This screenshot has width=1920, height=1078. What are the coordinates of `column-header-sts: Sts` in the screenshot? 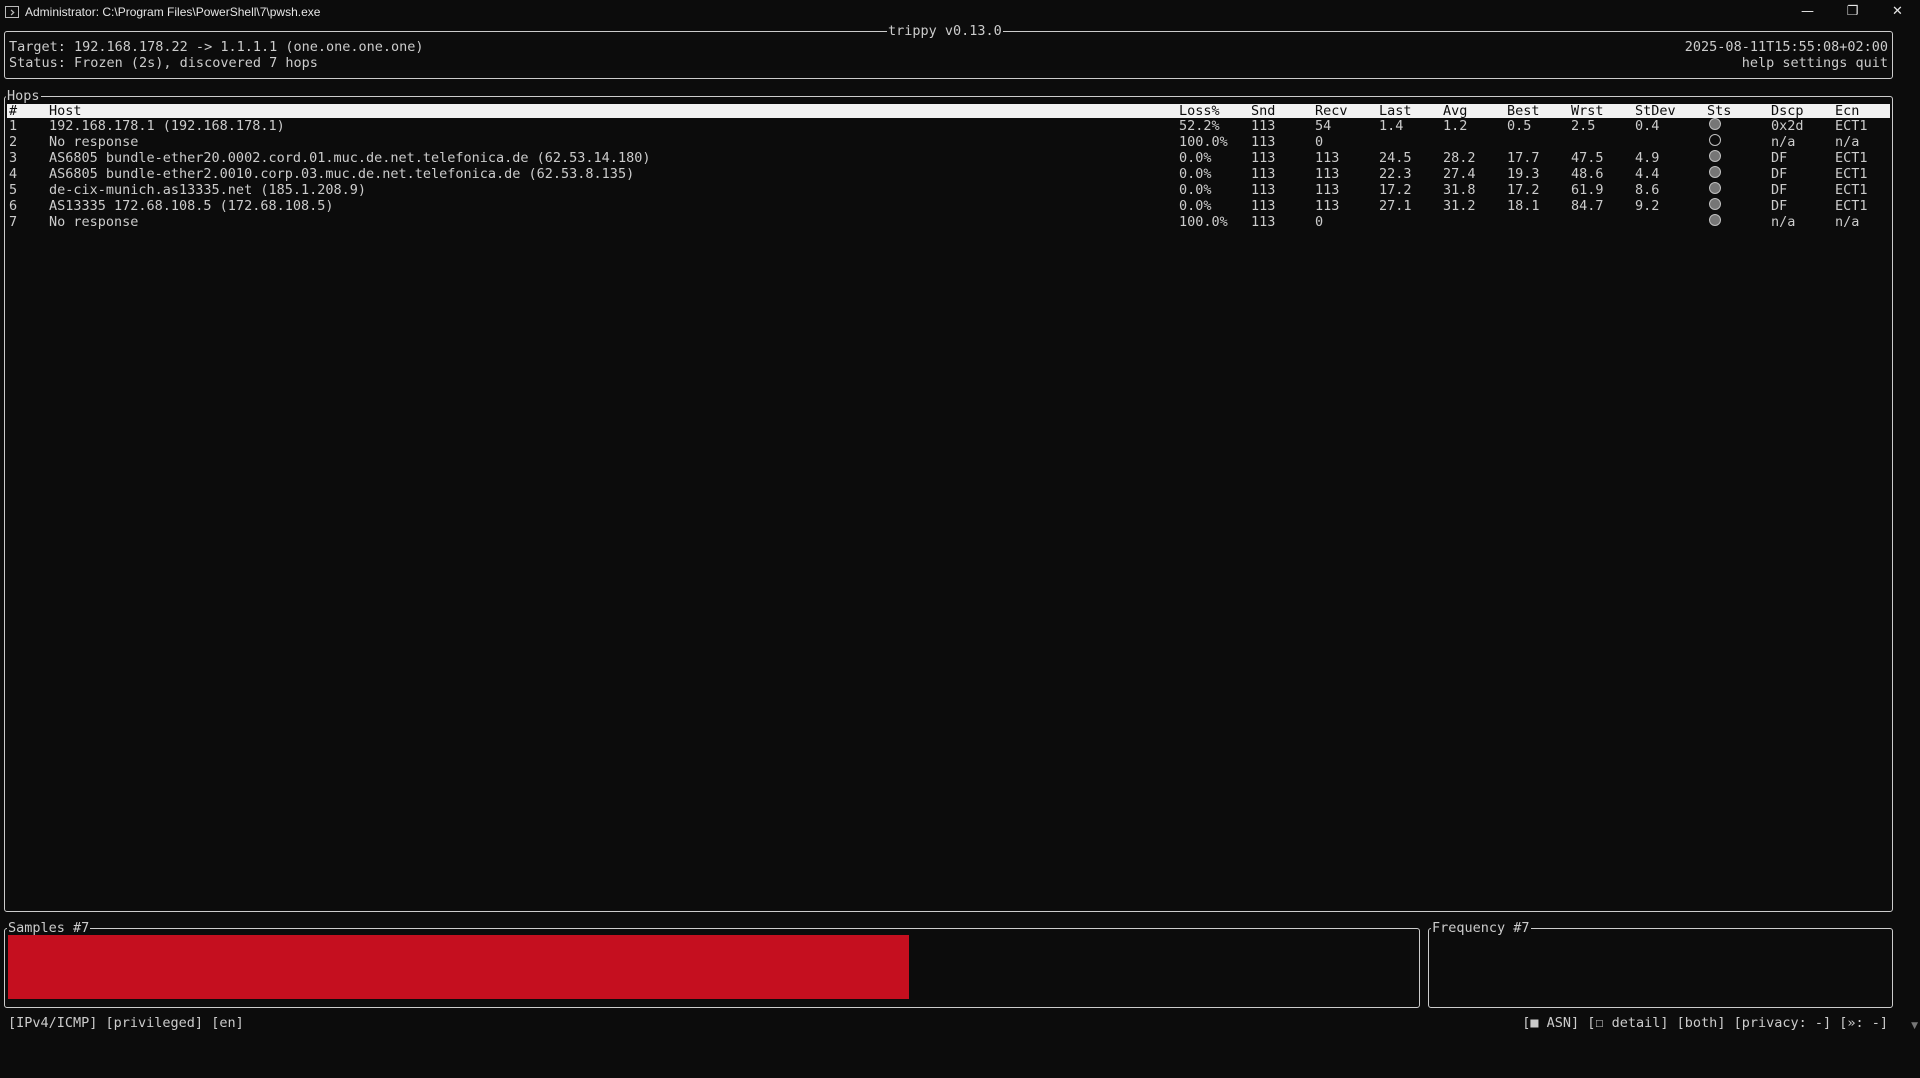 It's located at (1719, 111).